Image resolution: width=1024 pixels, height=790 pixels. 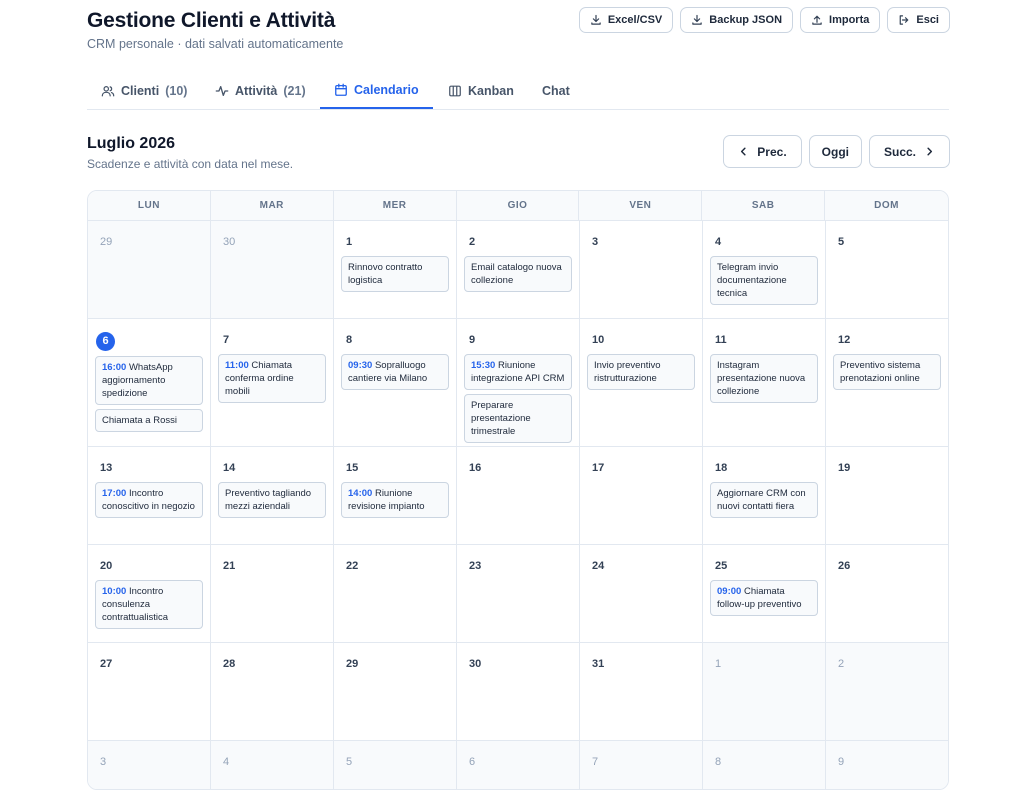 I want to click on day-cell: 12 Preventivo sistema prenotazioni online, so click(x=887, y=382).